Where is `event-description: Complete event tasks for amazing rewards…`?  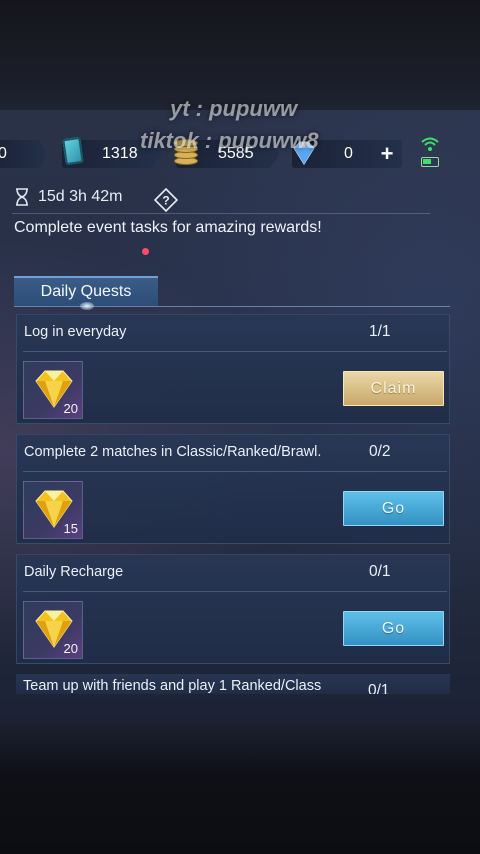 event-description: Complete event tasks for amazing rewards… is located at coordinates (168, 227).